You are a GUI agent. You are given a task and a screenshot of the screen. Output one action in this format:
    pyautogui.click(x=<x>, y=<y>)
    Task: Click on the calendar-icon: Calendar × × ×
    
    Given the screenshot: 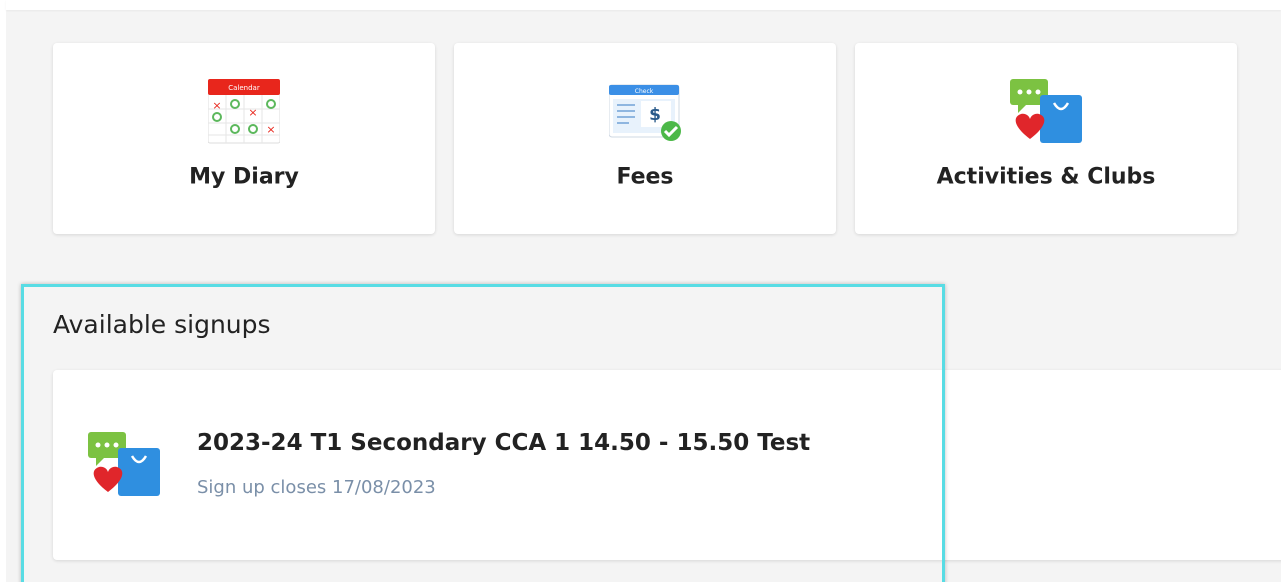 What is the action you would take?
    pyautogui.click(x=244, y=112)
    